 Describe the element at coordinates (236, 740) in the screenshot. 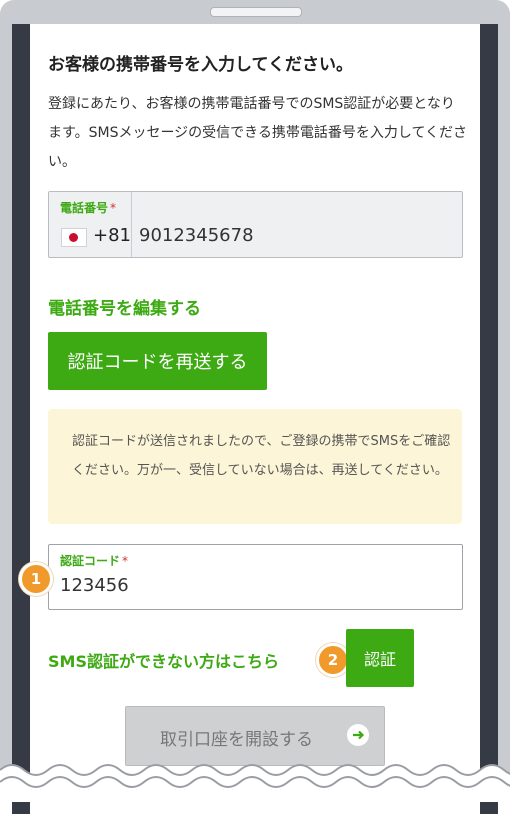

I see `open-account-label: 取引口座を開設する` at that location.